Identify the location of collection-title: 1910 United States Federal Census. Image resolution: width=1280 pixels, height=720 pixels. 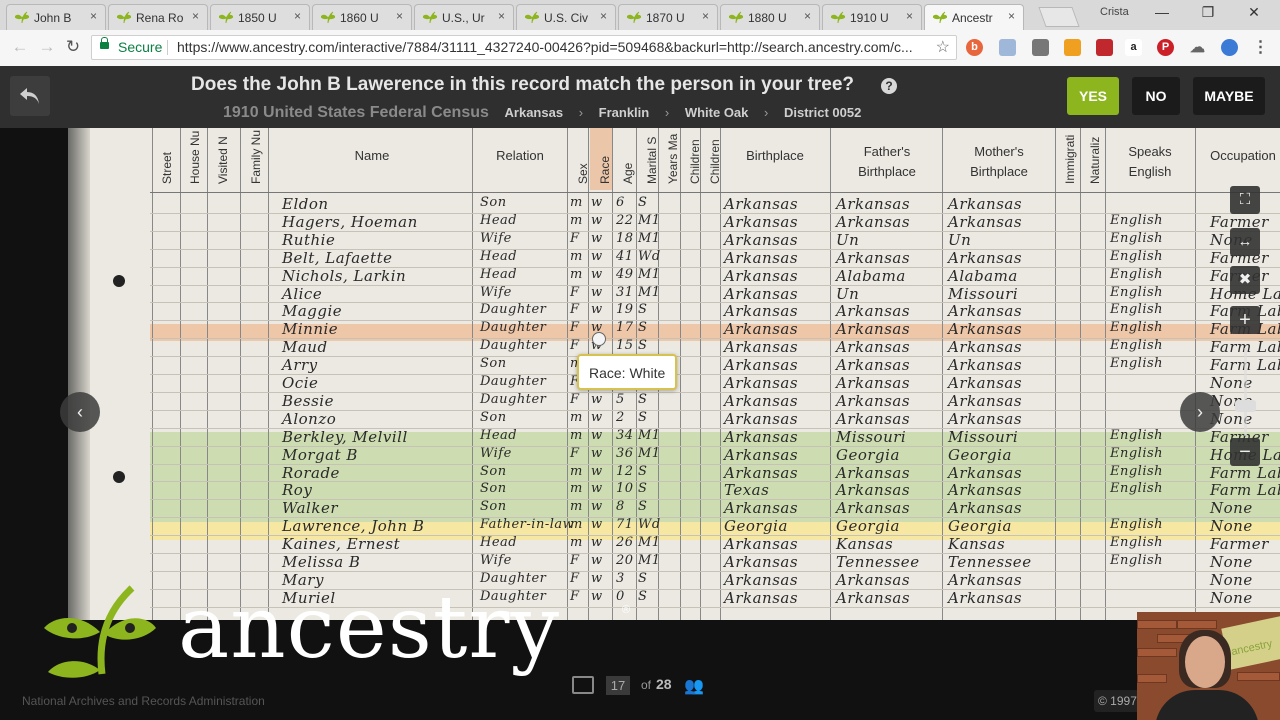
(356, 112).